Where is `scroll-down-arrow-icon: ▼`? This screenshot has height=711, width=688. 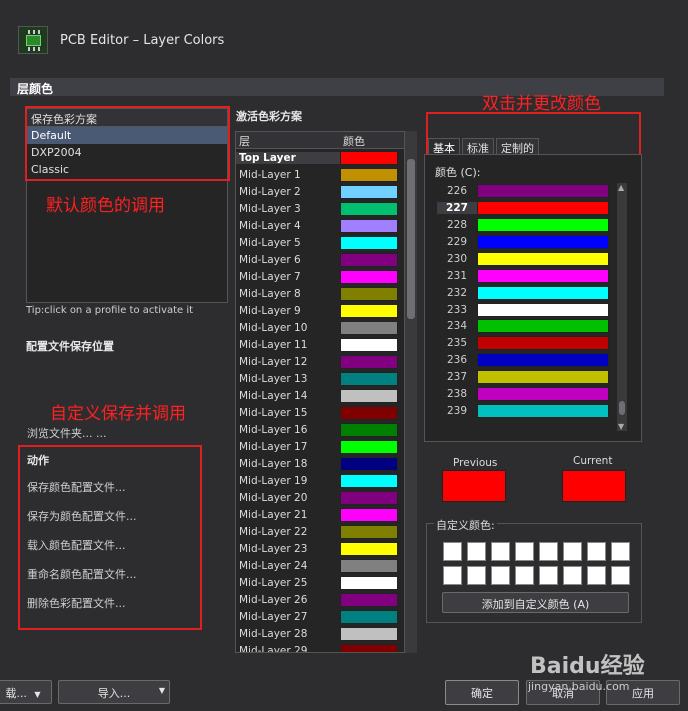 scroll-down-arrow-icon: ▼ is located at coordinates (621, 426).